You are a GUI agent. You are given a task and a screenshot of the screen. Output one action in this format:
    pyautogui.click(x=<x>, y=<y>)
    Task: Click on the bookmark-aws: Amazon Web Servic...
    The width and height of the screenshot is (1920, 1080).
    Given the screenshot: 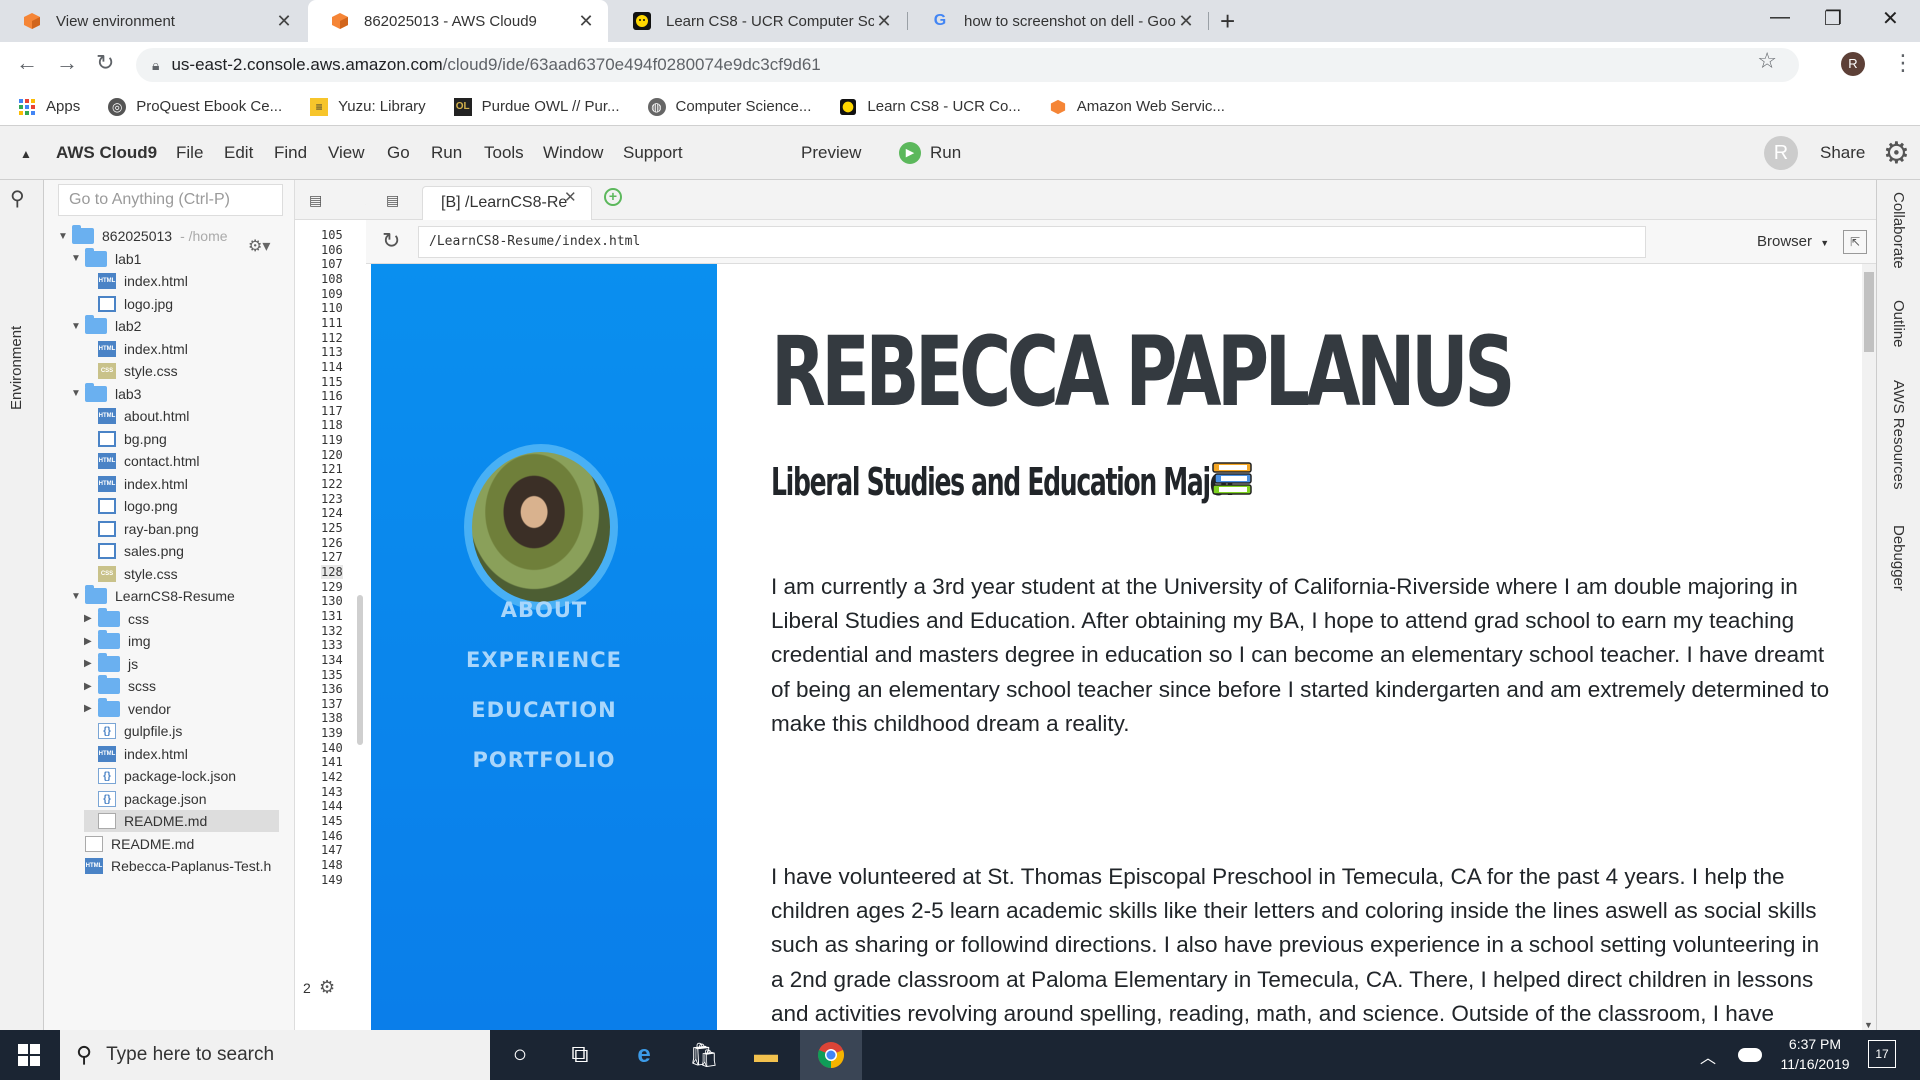 What is the action you would take?
    pyautogui.click(x=1137, y=107)
    